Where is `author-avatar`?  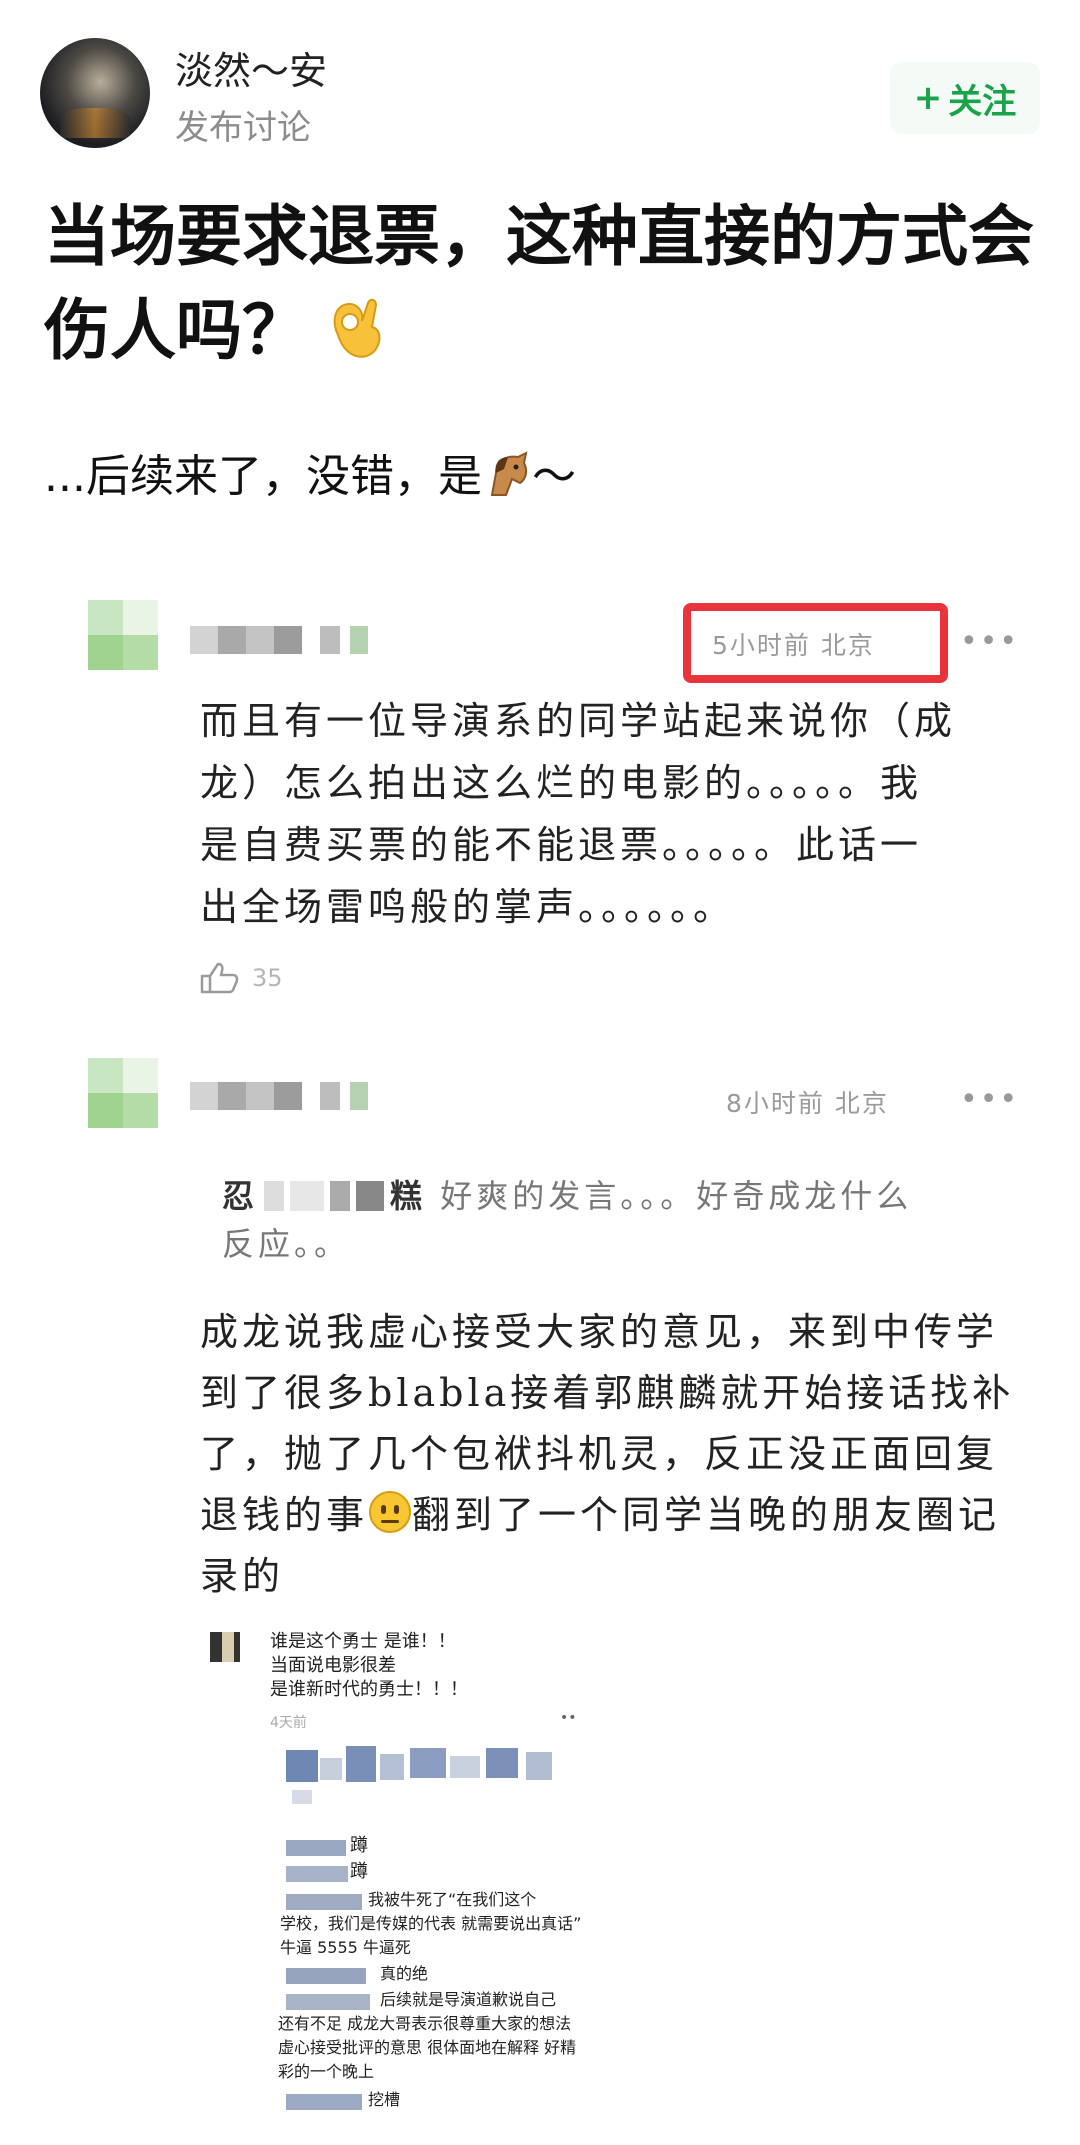
author-avatar is located at coordinates (95, 93).